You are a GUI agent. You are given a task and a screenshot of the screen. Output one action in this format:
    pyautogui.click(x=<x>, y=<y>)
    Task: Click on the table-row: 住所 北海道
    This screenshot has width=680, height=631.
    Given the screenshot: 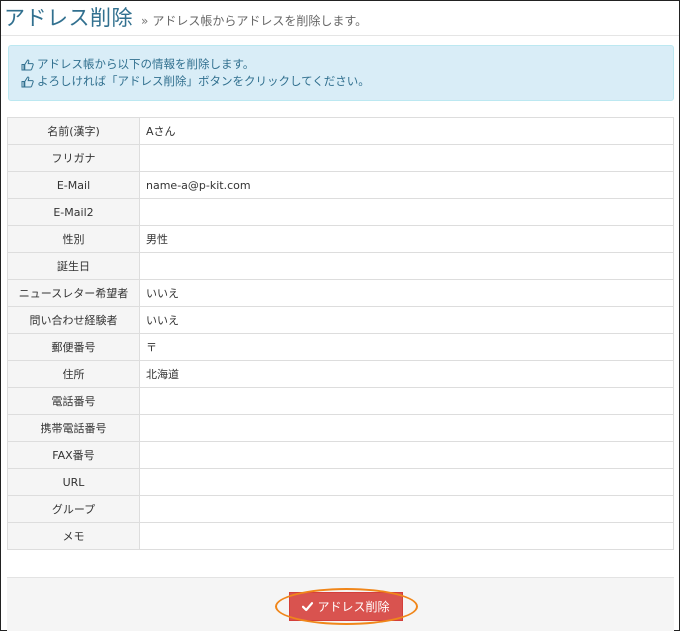 What is the action you would take?
    pyautogui.click(x=340, y=374)
    